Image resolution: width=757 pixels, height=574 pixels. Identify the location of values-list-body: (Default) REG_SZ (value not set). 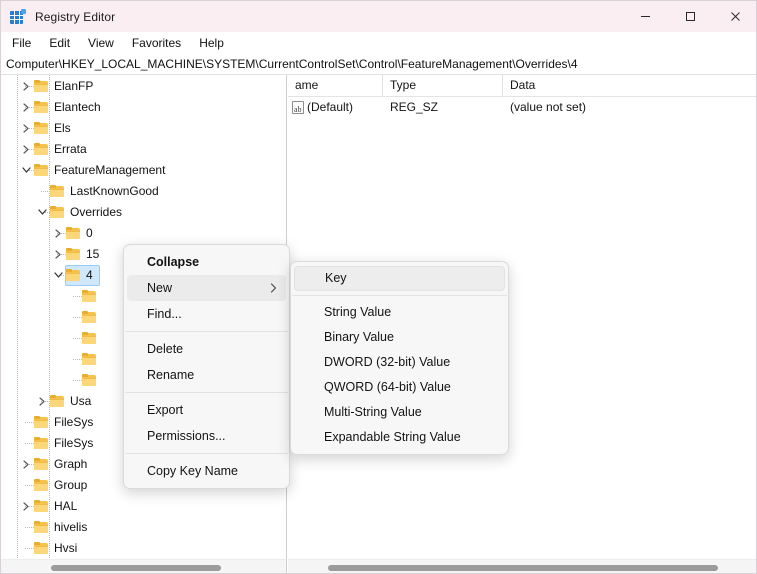
(522, 108).